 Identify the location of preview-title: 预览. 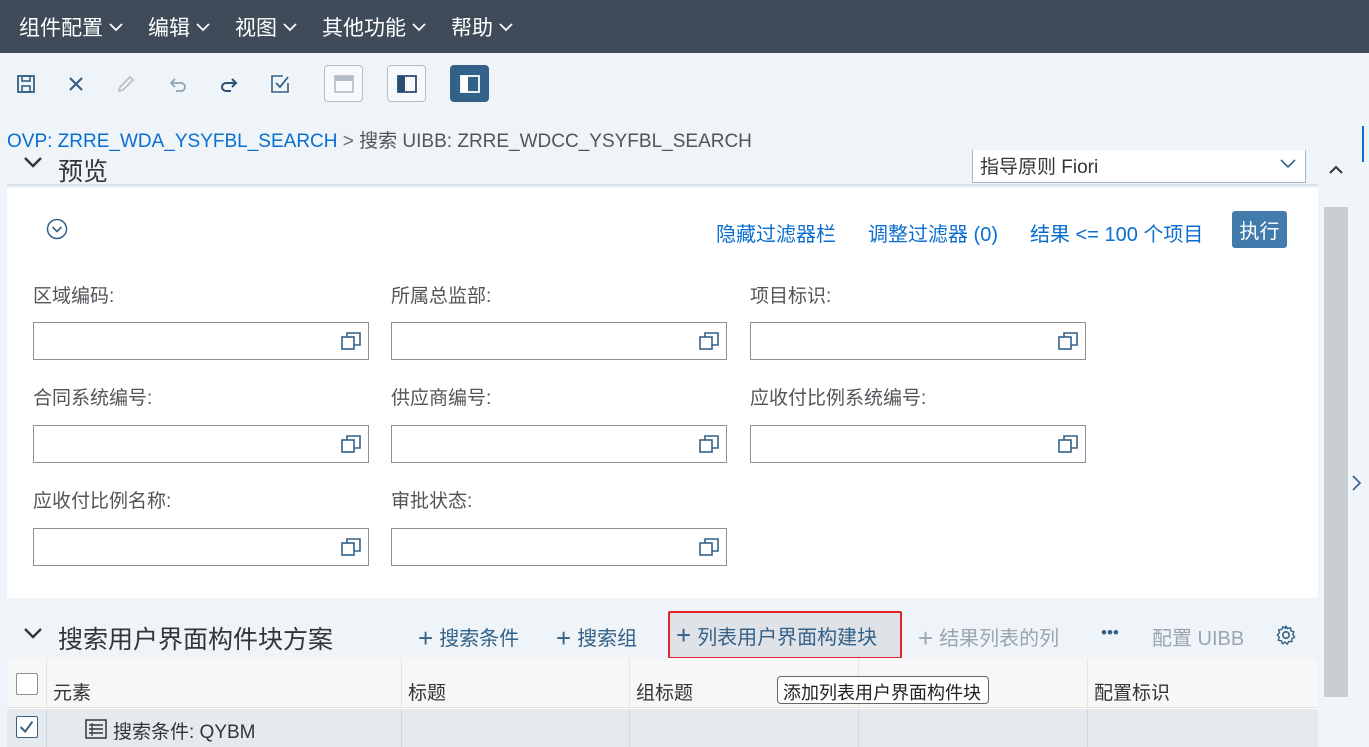
(83, 172).